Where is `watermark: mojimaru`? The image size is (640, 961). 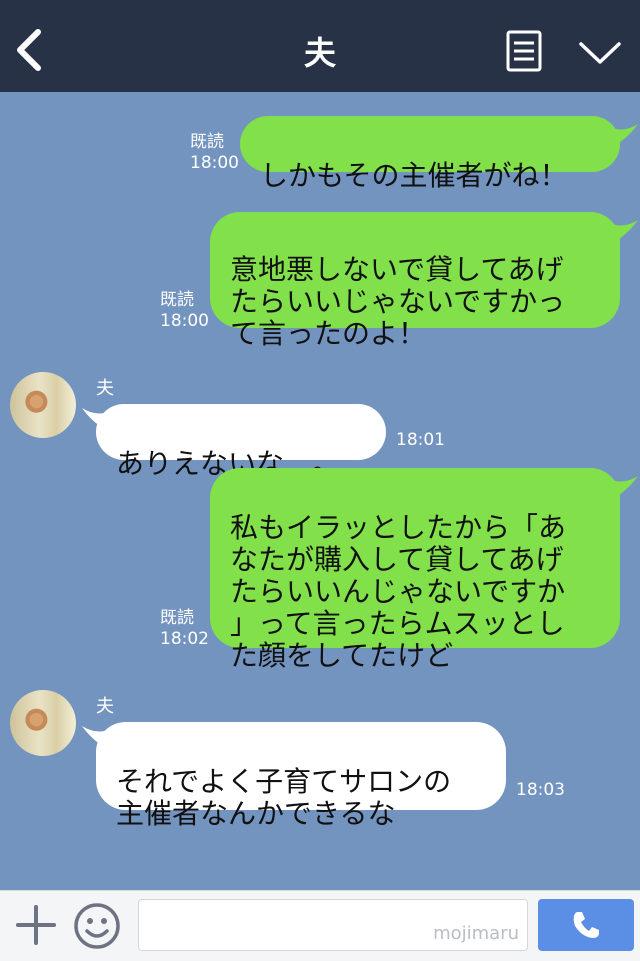
watermark: mojimaru is located at coordinates (476, 933).